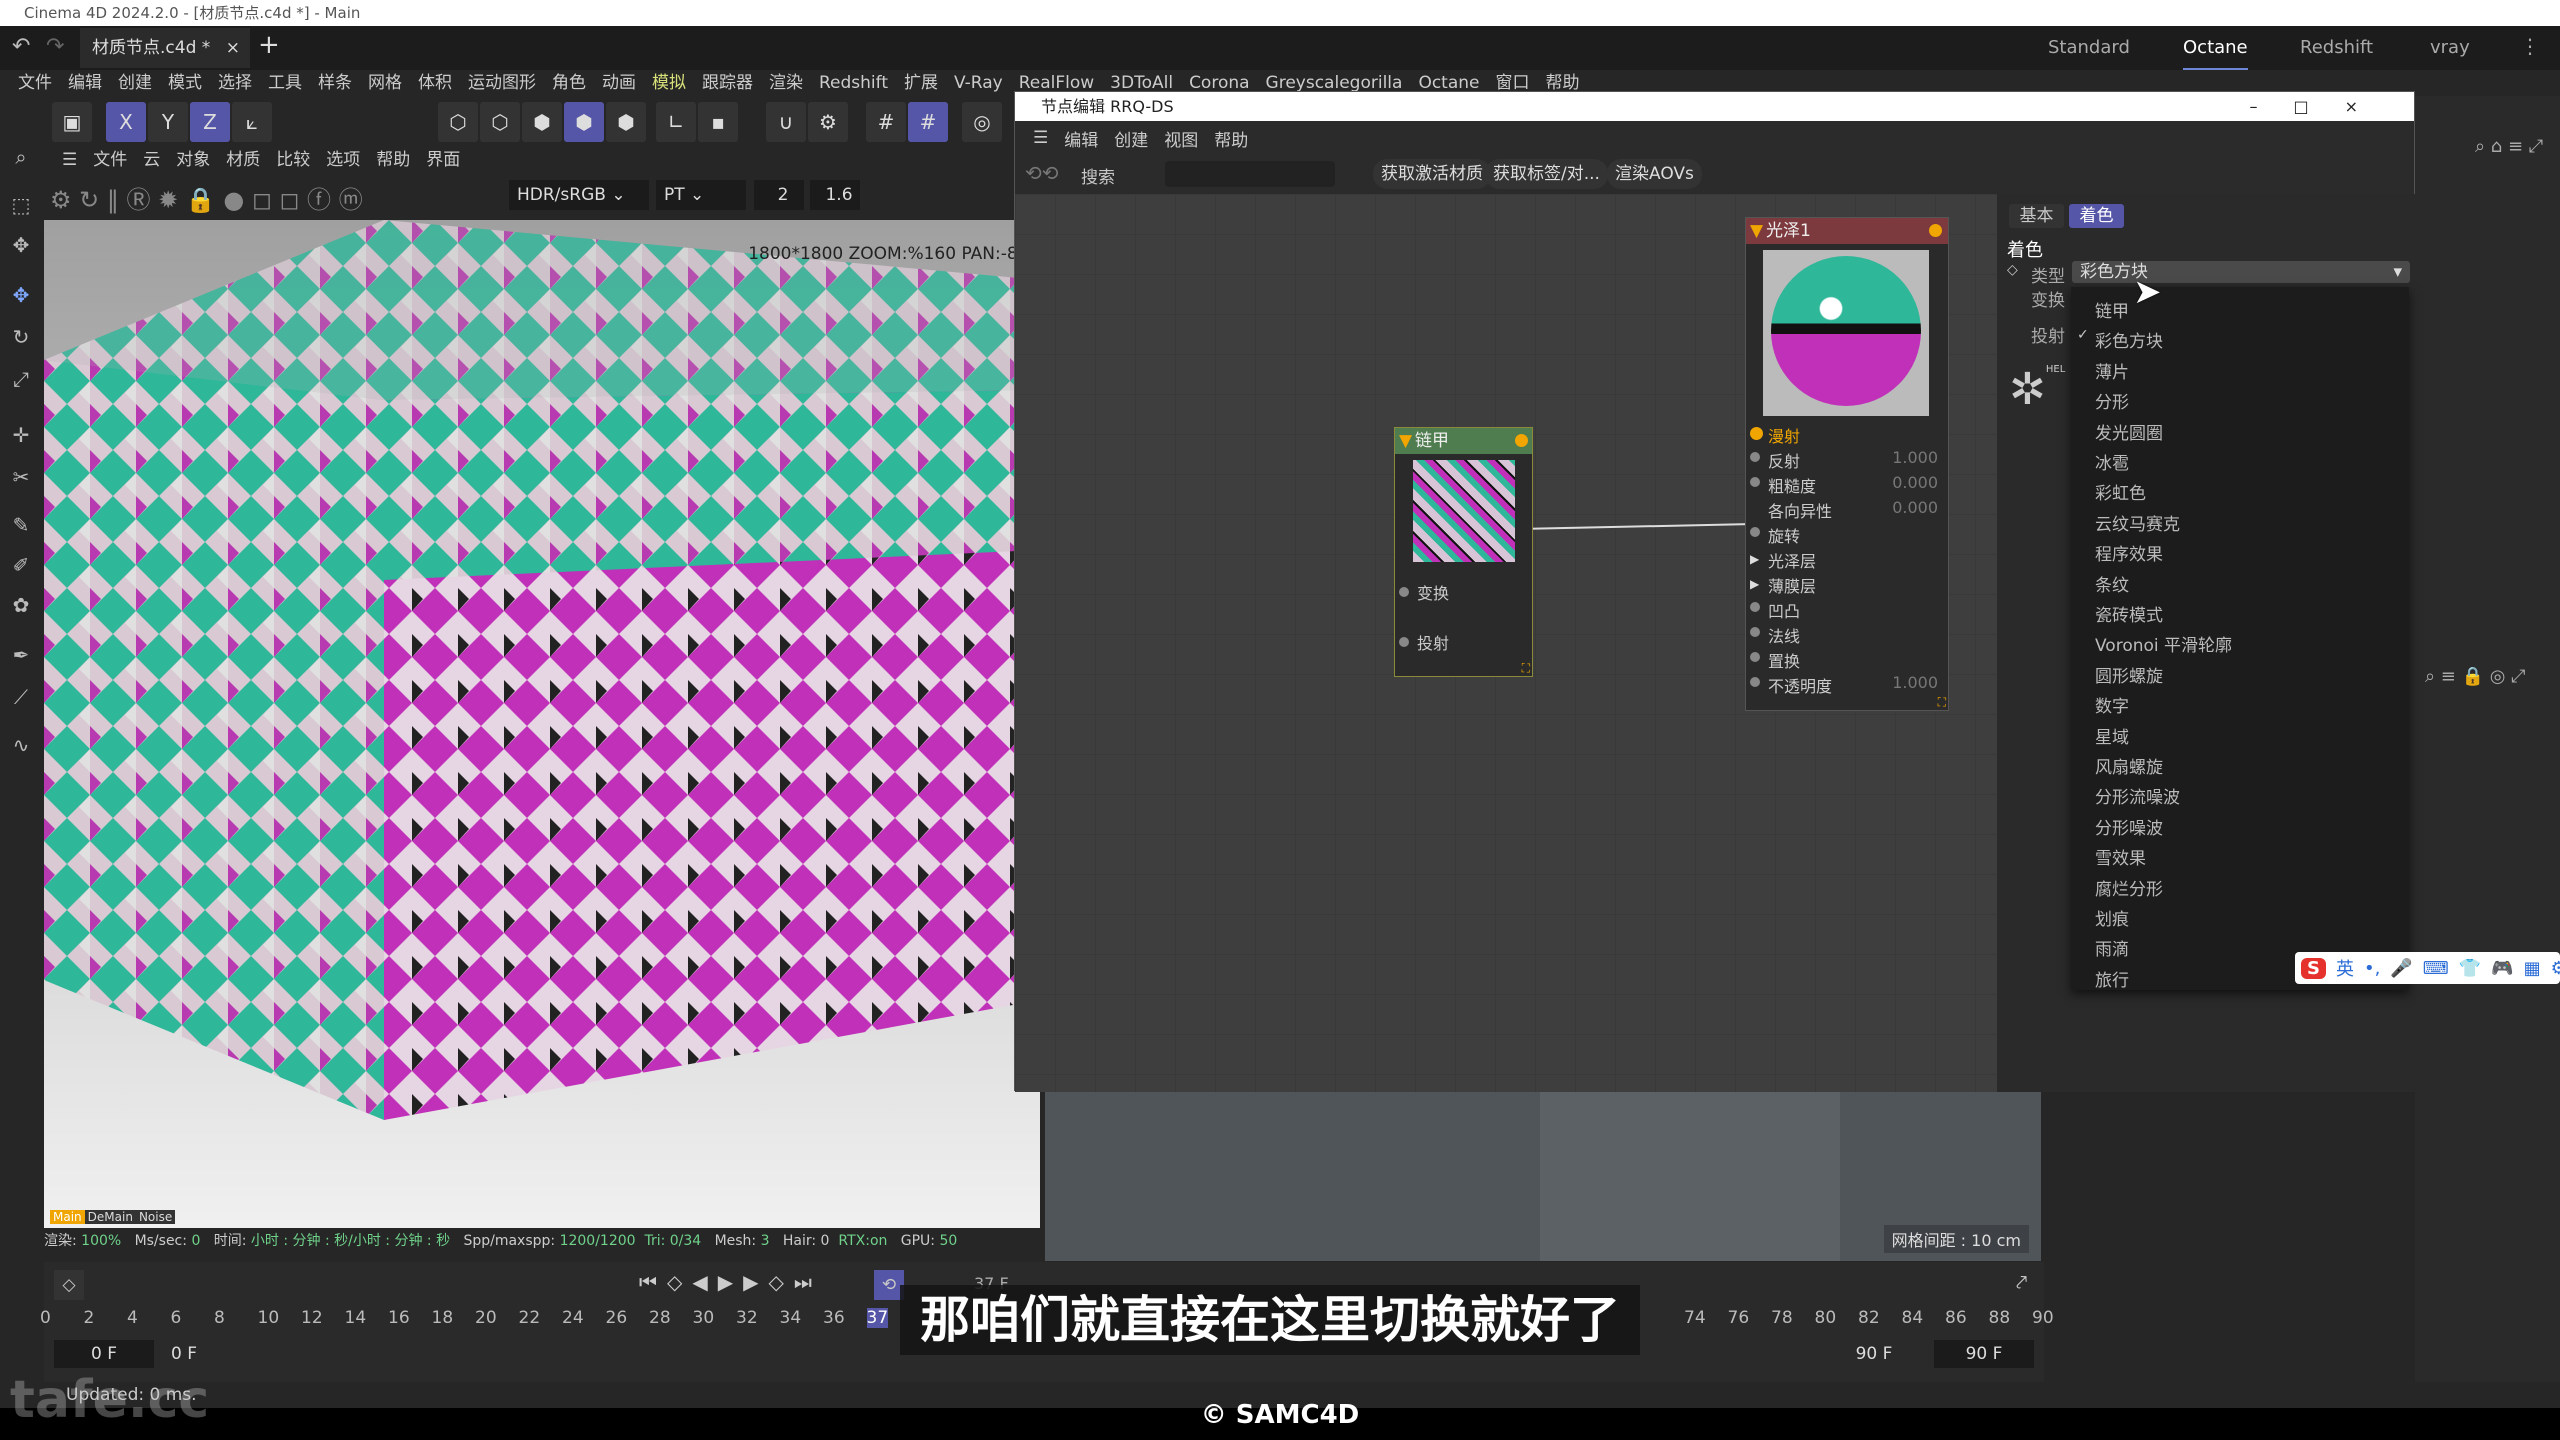 The height and width of the screenshot is (1440, 2560). Describe the element at coordinates (393, 160) in the screenshot. I see `viewport-menu-item: 帮助` at that location.